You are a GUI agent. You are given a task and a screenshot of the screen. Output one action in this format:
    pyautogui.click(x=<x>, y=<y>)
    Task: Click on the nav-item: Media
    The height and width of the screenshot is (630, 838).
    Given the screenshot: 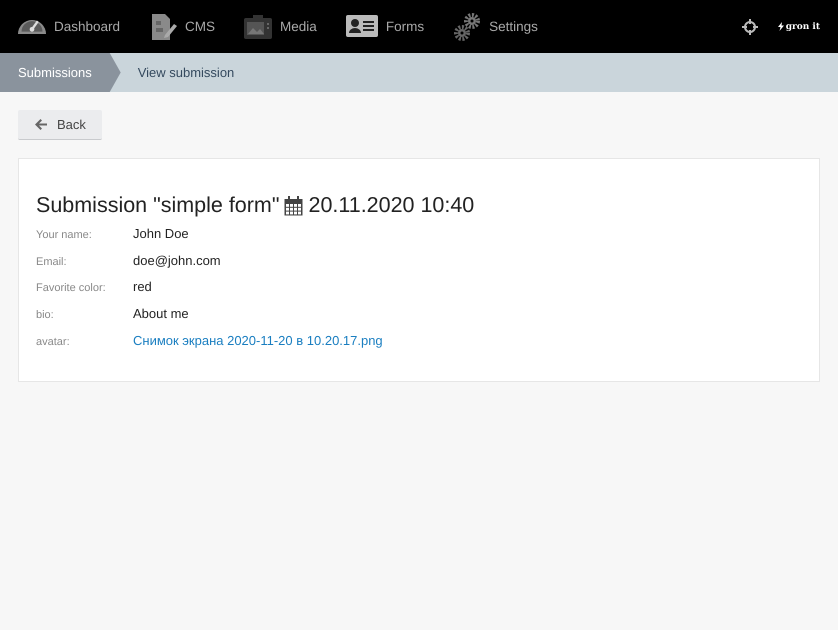 What is the action you would take?
    pyautogui.click(x=280, y=26)
    